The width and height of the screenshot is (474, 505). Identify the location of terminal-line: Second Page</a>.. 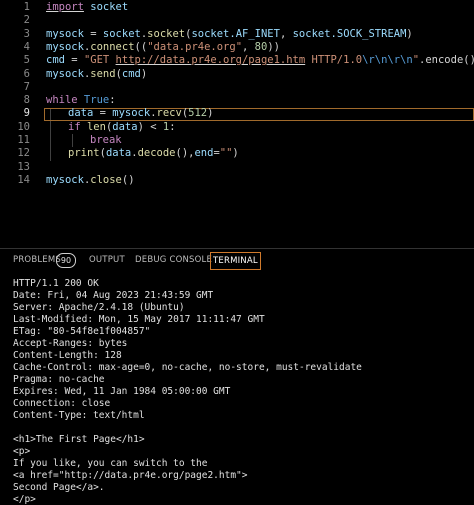
(59, 487).